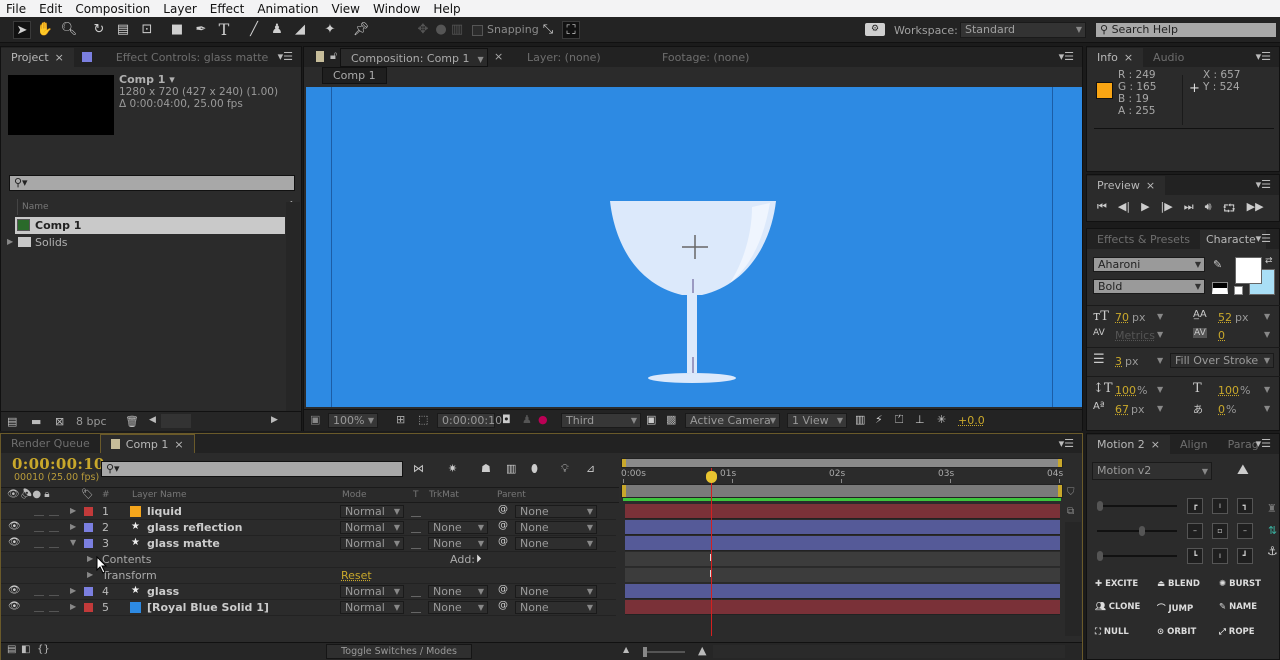 The image size is (1280, 660). What do you see at coordinates (1255, 209) in the screenshot?
I see `ram-preview-icon: ▶▶` at bounding box center [1255, 209].